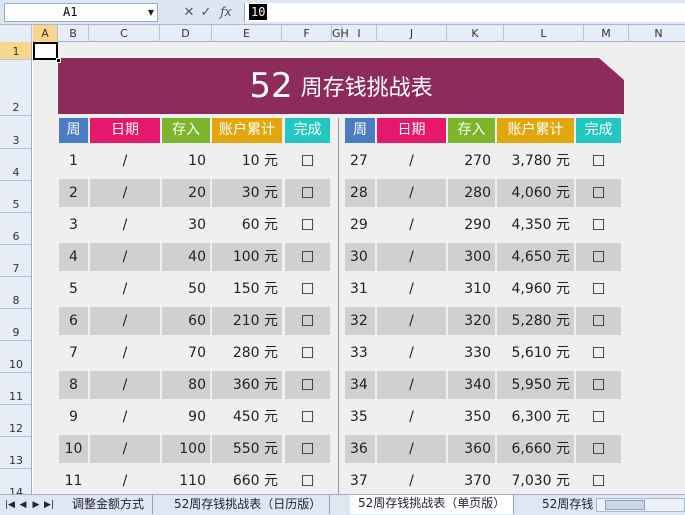 The width and height of the screenshot is (685, 515). What do you see at coordinates (477, 289) in the screenshot?
I see `cell-deposit: 310` at bounding box center [477, 289].